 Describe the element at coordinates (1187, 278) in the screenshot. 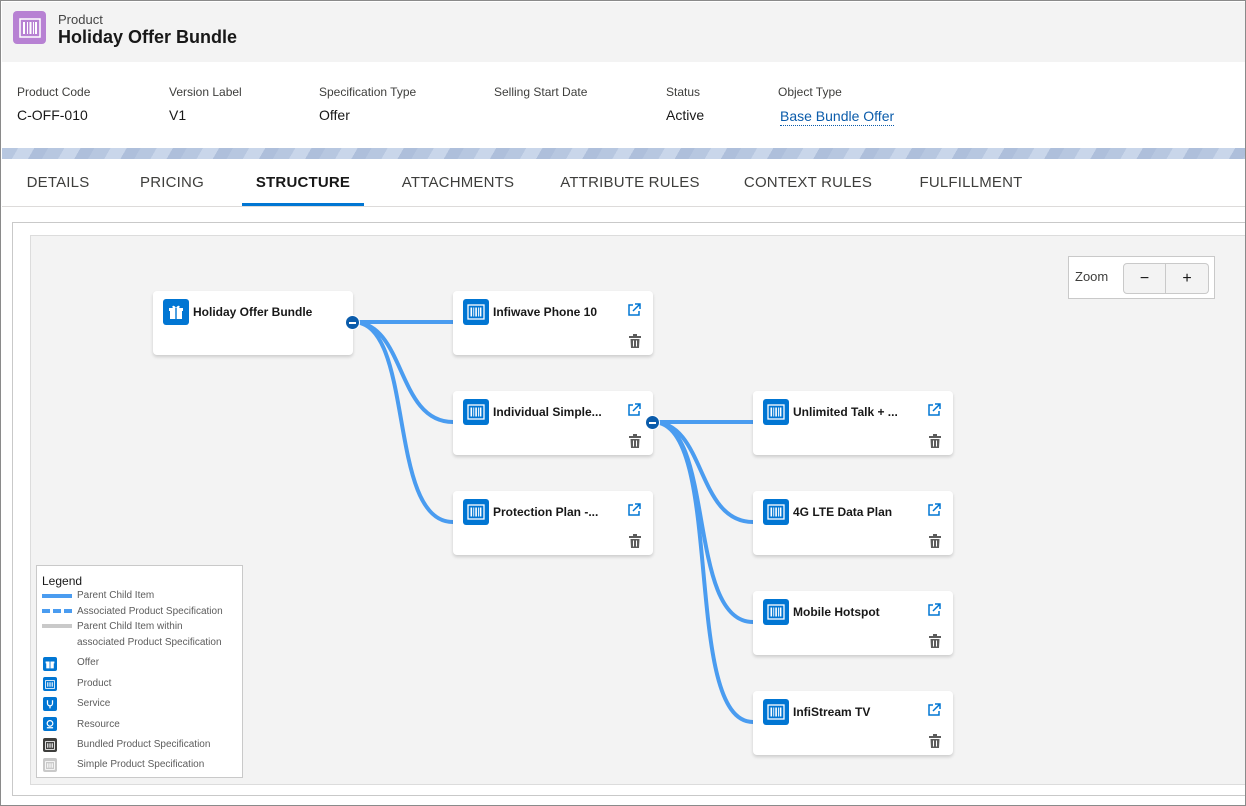

I see `zoom-in-button: +` at that location.